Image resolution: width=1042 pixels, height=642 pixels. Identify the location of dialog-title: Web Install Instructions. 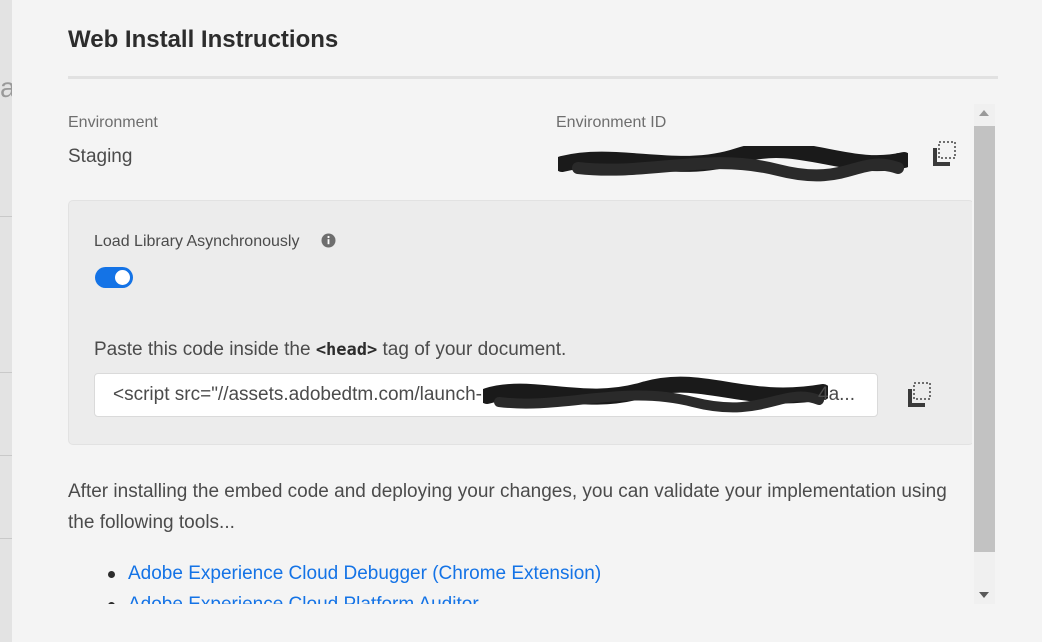
(203, 39).